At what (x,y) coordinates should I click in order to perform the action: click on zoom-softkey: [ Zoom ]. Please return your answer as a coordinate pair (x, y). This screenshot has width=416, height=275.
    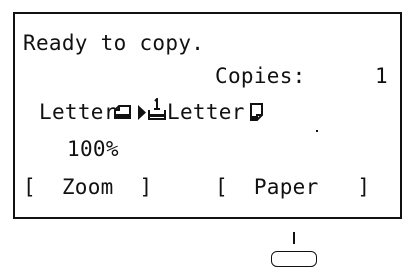
    Looking at the image, I should click on (87, 187).